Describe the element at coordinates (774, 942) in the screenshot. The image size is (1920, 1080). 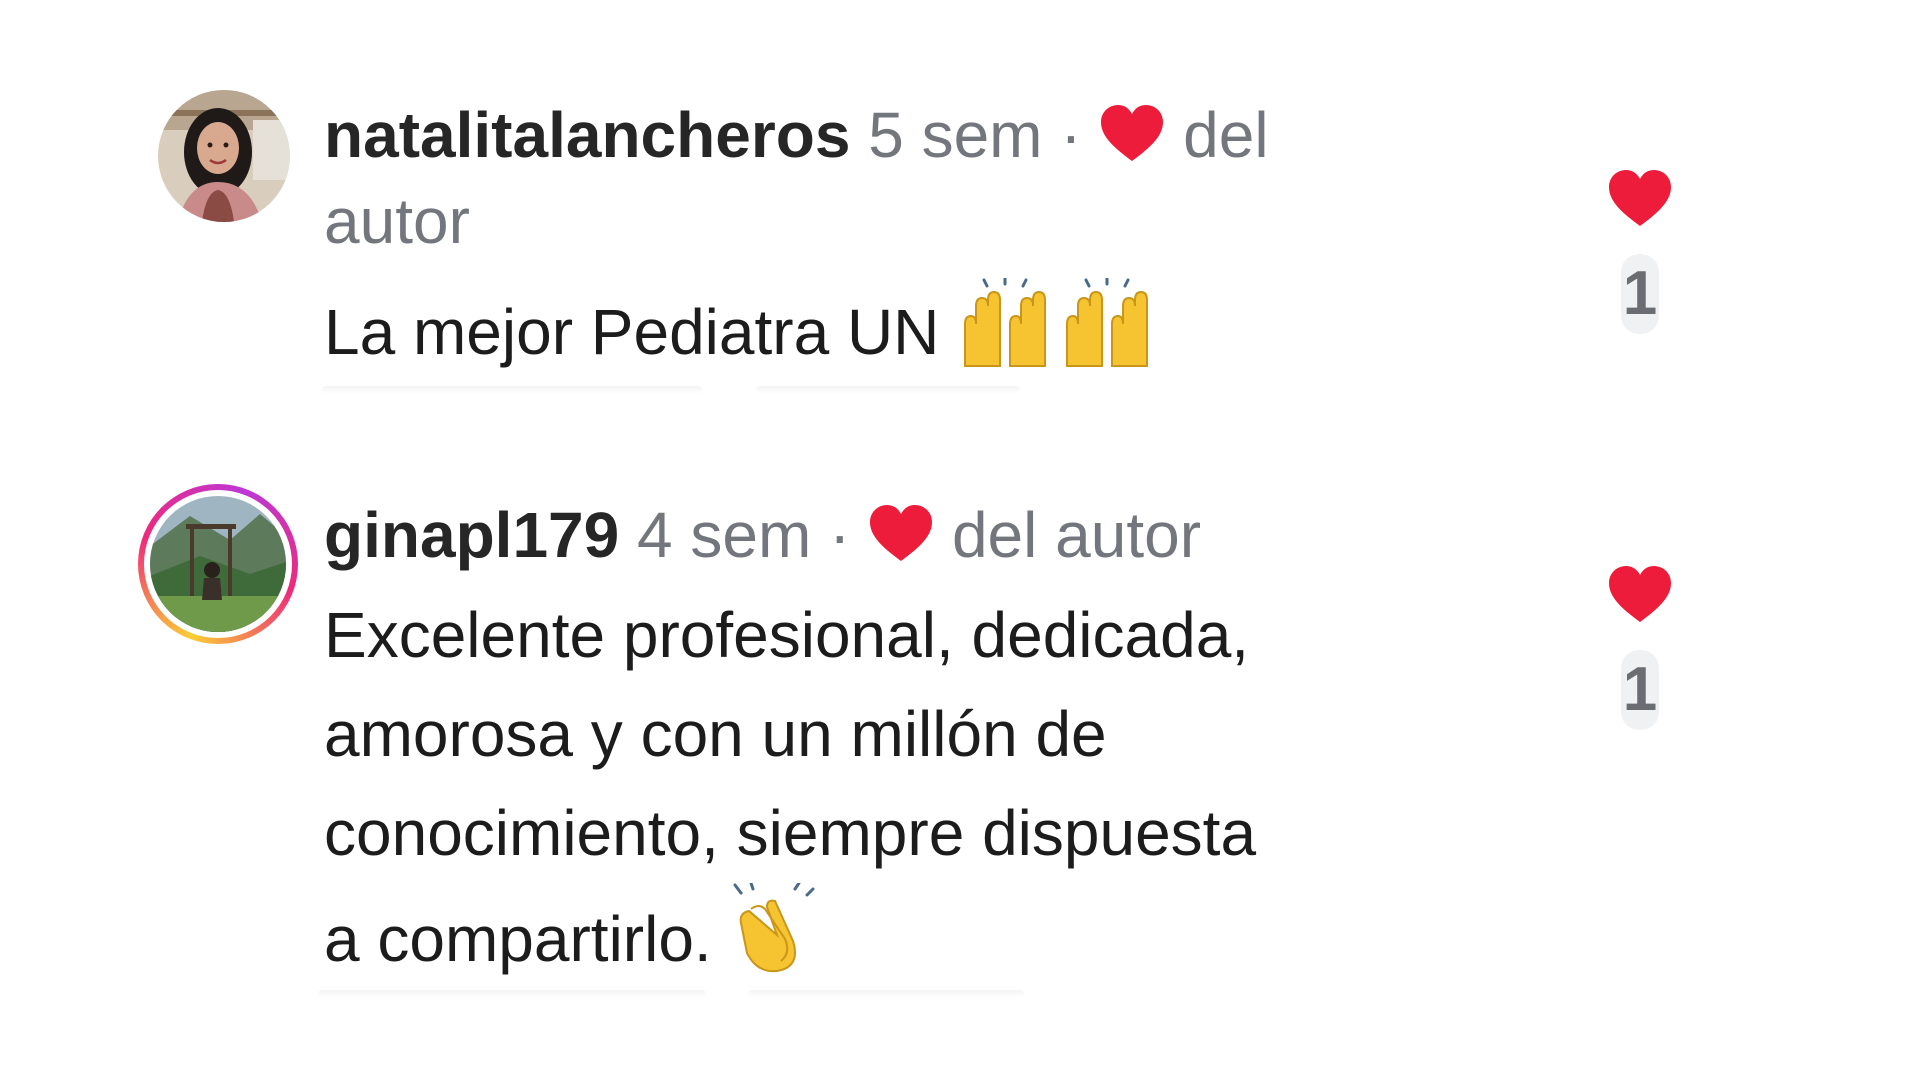
I see `clapping-hands-icon` at that location.